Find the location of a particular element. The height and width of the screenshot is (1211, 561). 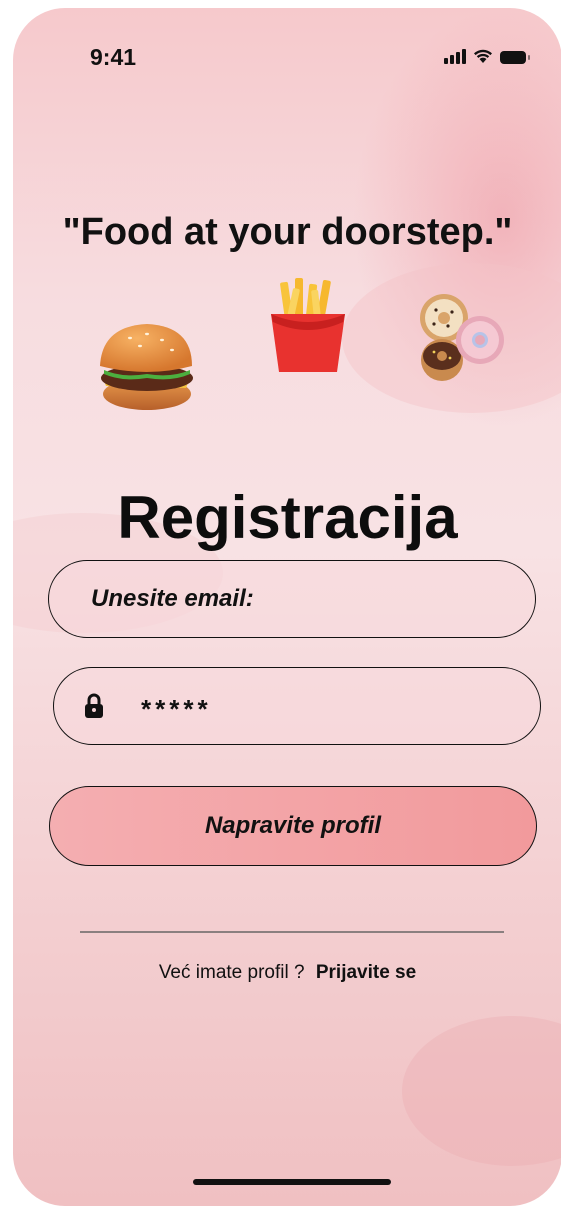

fries-icon is located at coordinates (308, 325).